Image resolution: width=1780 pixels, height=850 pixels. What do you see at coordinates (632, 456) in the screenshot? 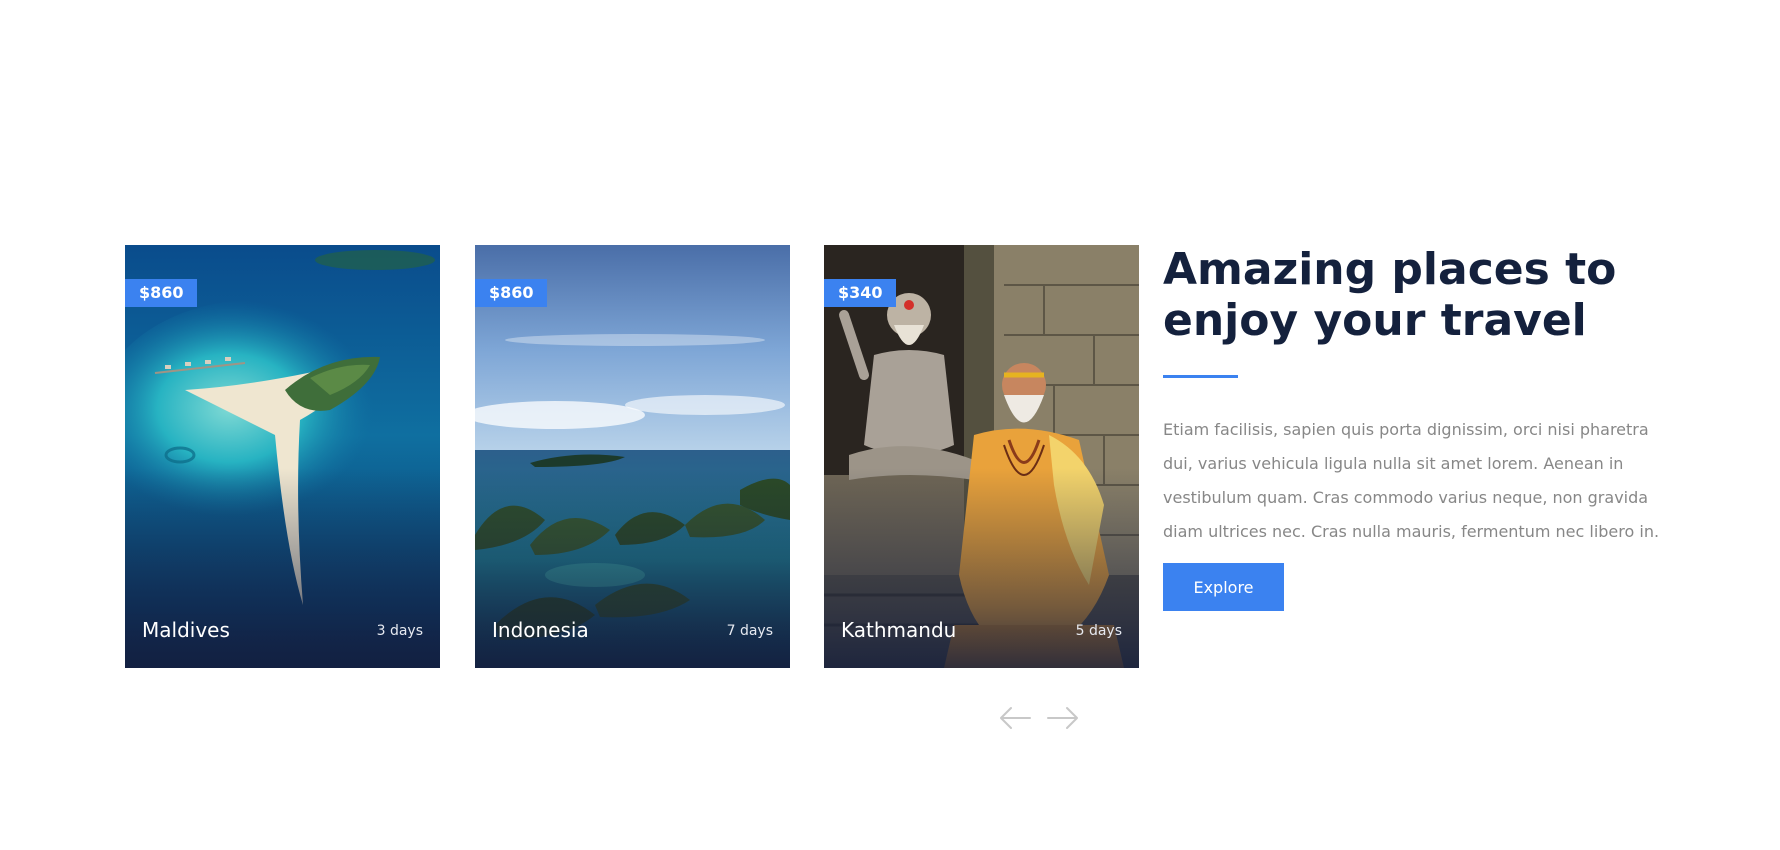
I see `destination-card-indonesia: $860 Indonesia 7 days` at bounding box center [632, 456].